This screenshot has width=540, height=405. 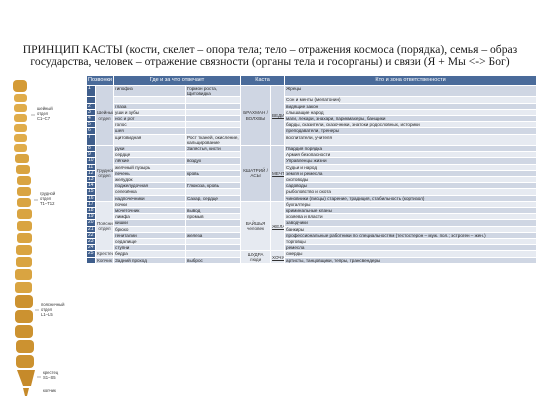 What do you see at coordinates (278, 115) in the screenshot?
I see `subcaste-b1: ВЕДИСТВИЕ` at bounding box center [278, 115].